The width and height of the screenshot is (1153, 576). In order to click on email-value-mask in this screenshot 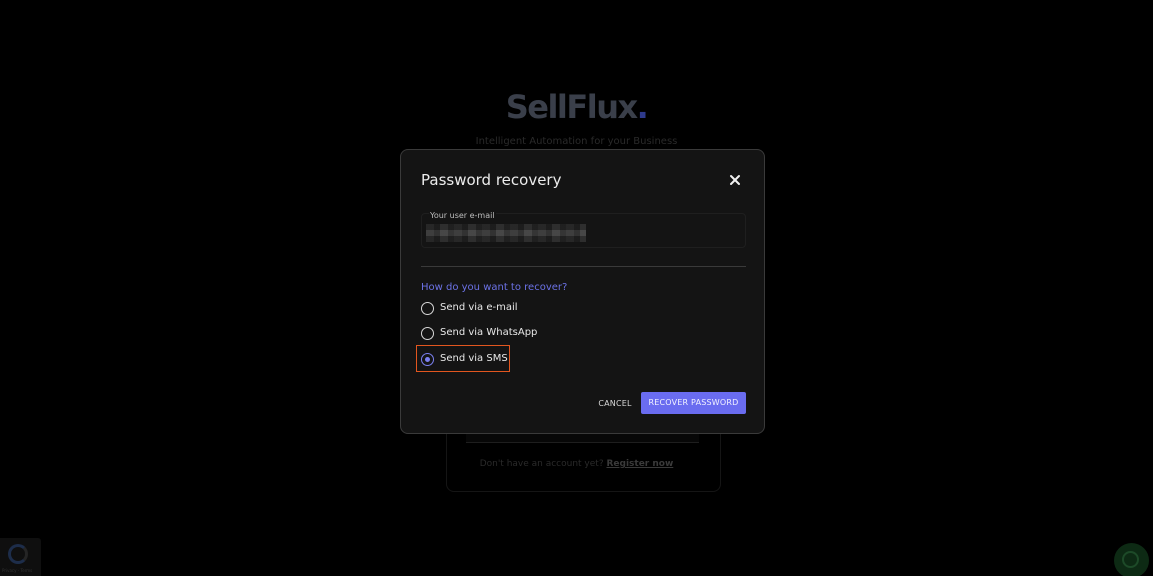, I will do `click(506, 233)`.